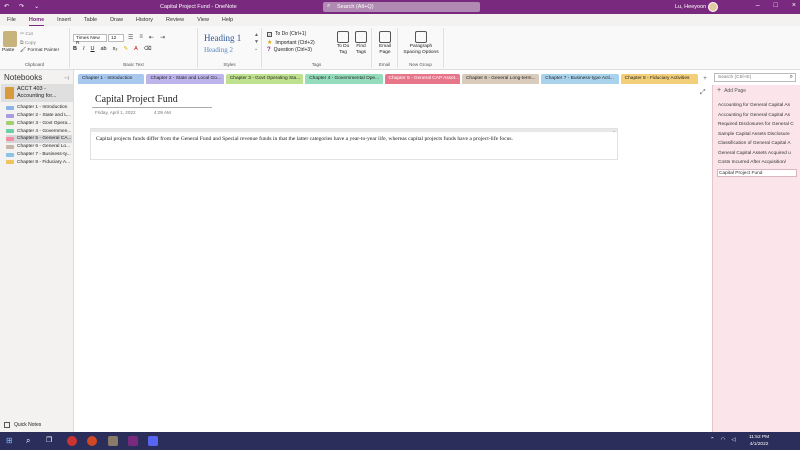 This screenshot has width=800, height=450. I want to click on tab-draw: Draw, so click(116, 20).